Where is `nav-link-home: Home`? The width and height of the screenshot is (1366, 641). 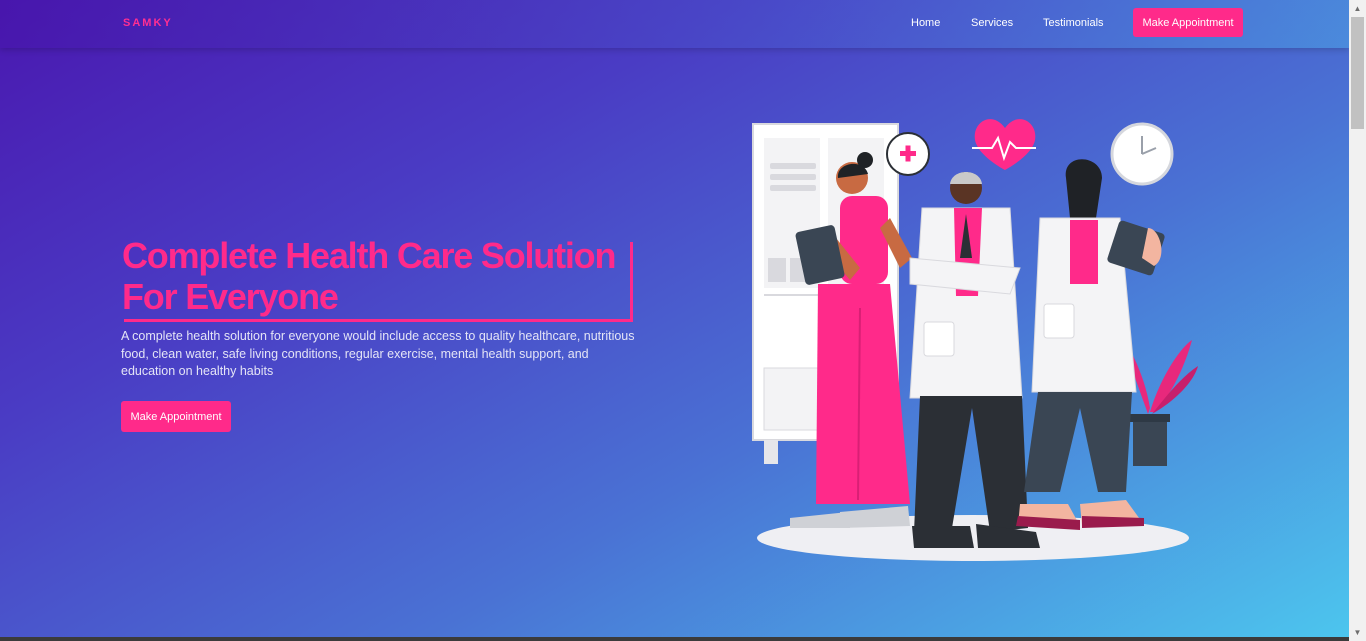
nav-link-home: Home is located at coordinates (925, 23).